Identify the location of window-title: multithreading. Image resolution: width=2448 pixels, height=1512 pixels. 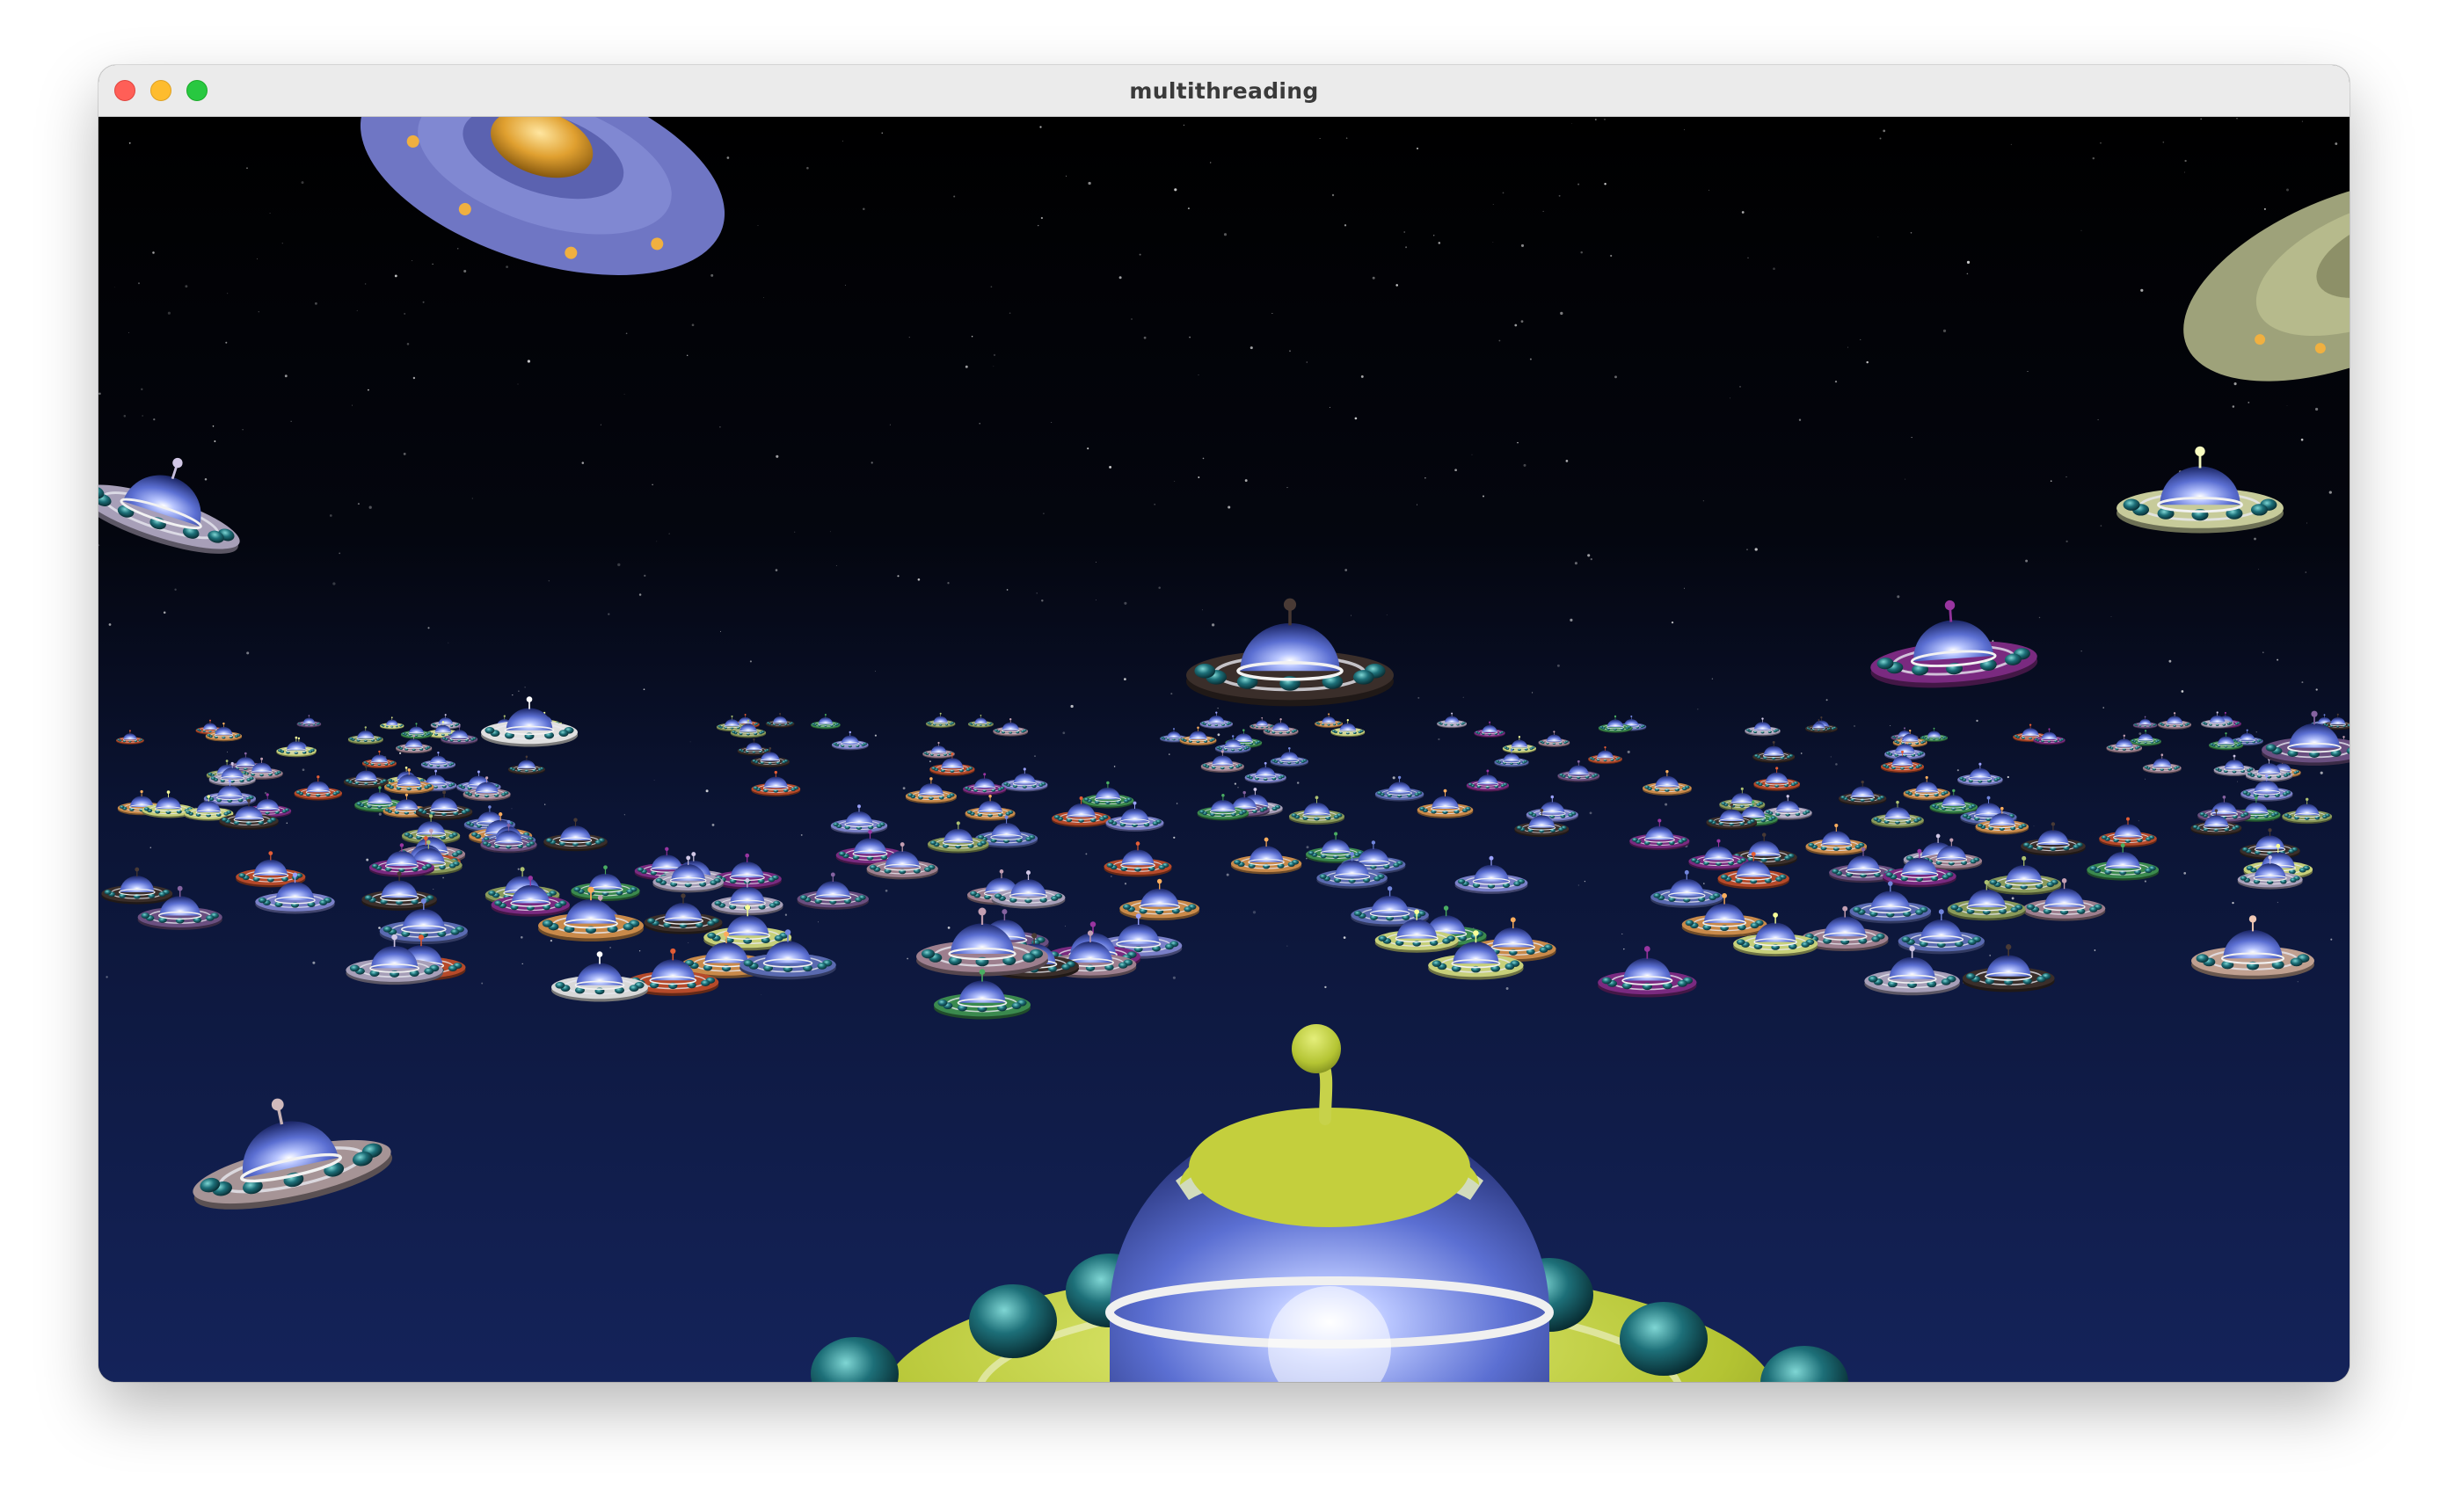
(1224, 91).